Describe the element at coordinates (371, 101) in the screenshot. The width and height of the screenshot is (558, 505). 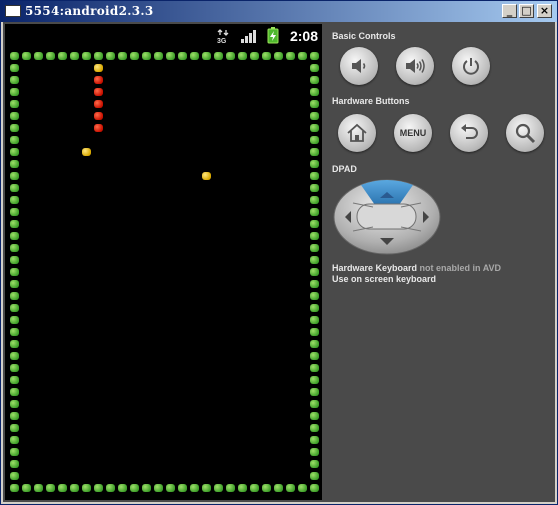
I see `hardware-buttons-label: Hardware Buttons` at that location.